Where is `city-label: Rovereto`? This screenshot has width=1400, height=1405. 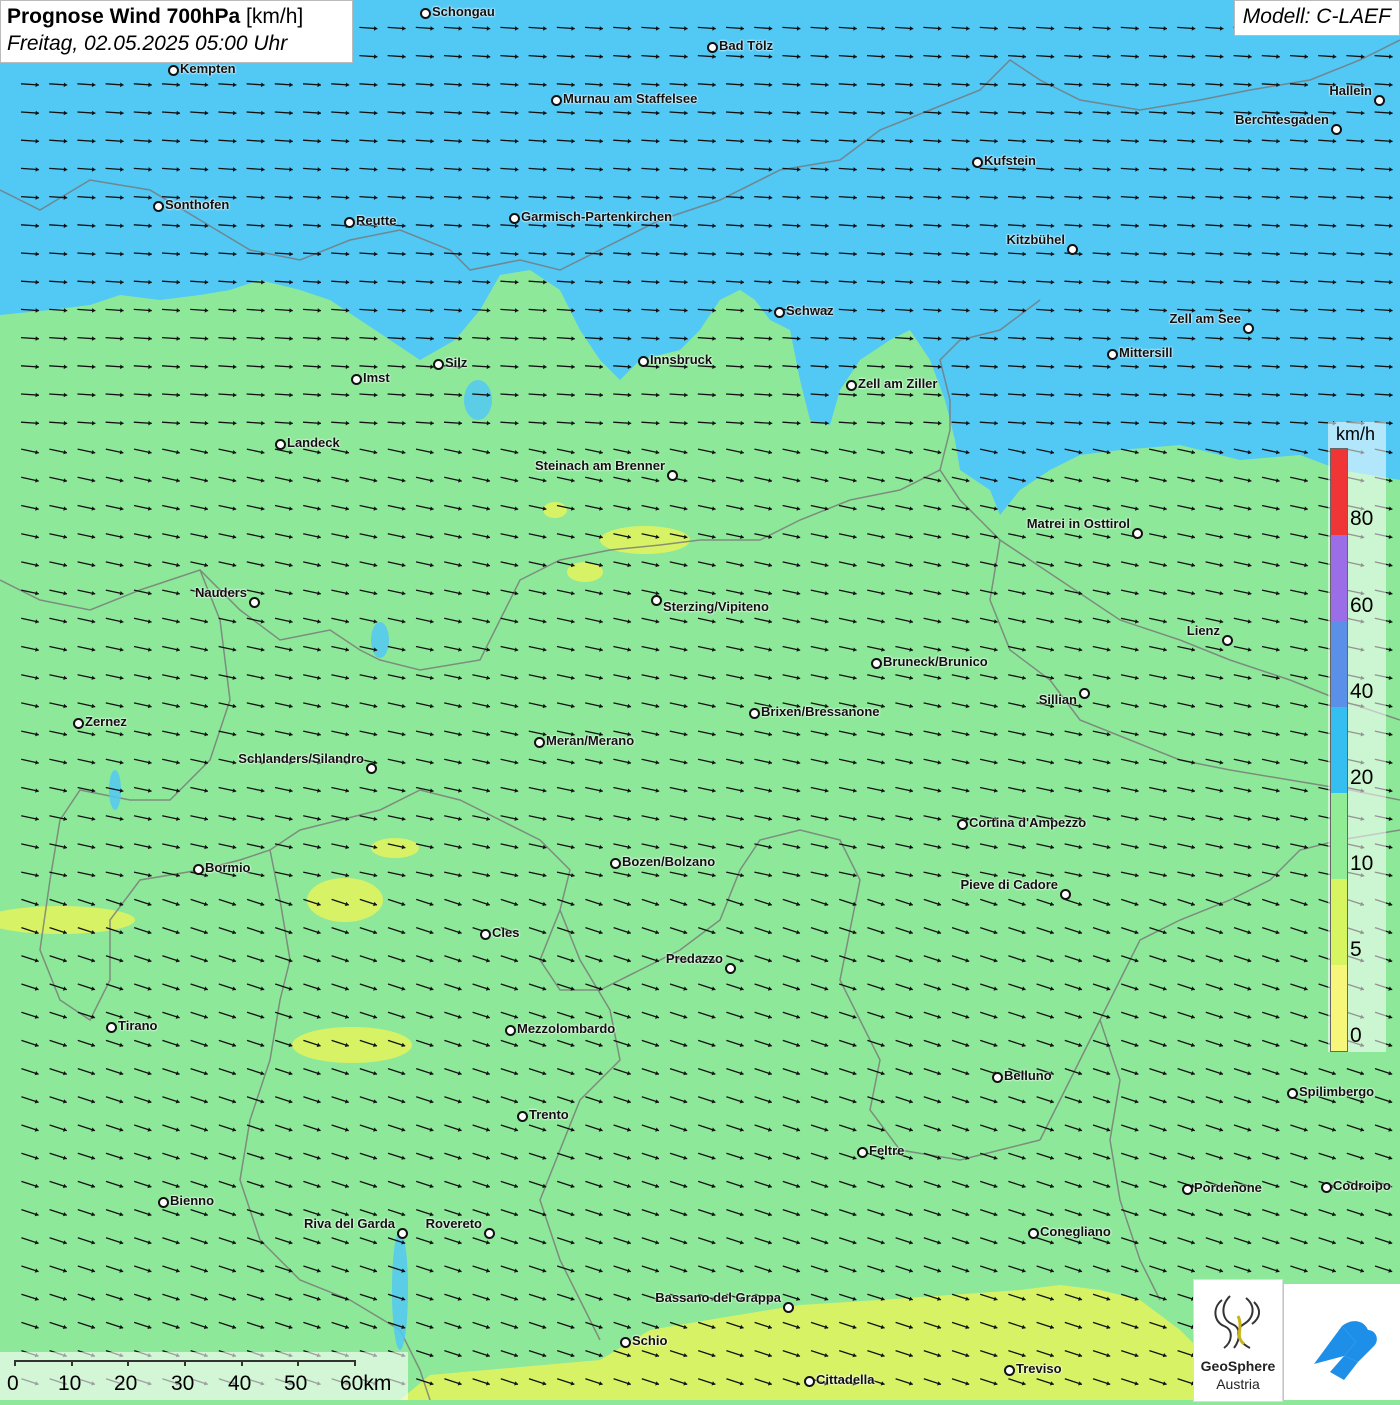
city-label: Rovereto is located at coordinates (453, 1223).